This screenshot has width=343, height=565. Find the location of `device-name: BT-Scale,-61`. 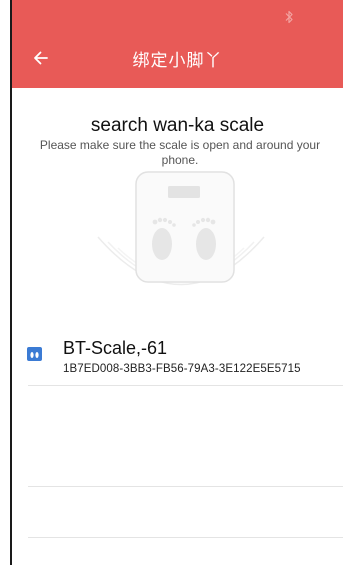

device-name: BT-Scale,-61 is located at coordinates (115, 348).